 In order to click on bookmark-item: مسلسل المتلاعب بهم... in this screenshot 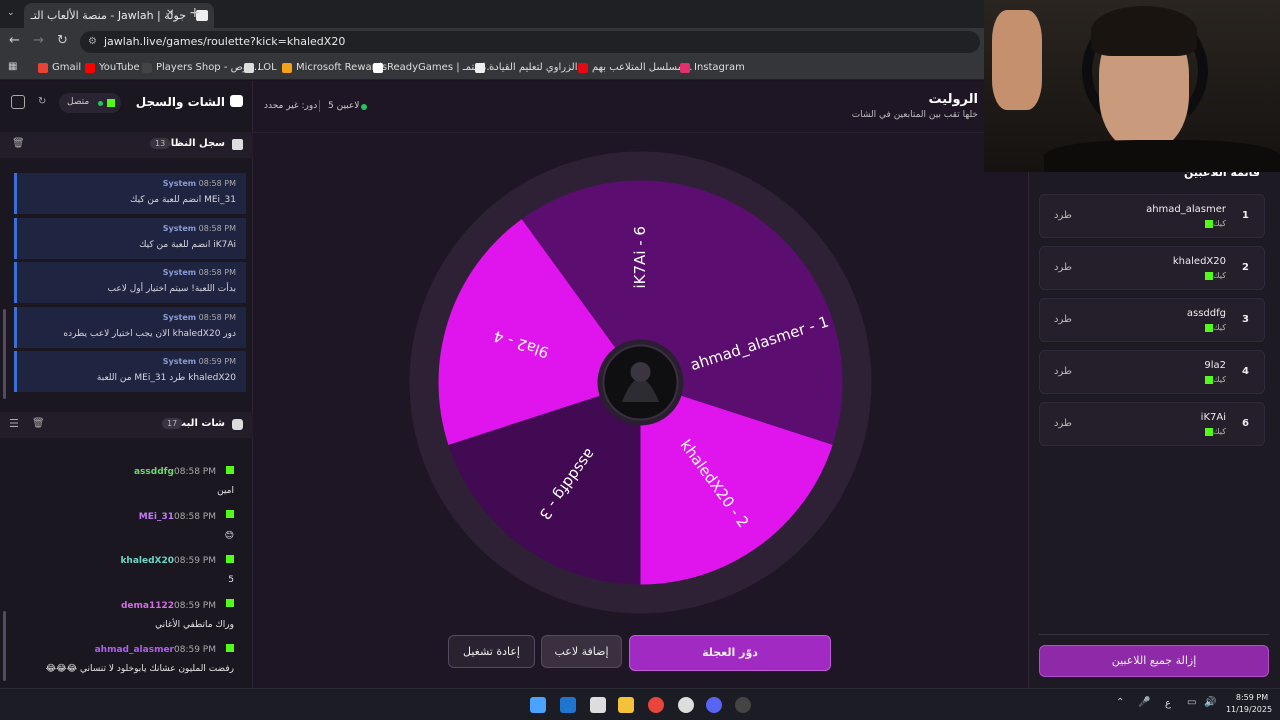, I will do `click(635, 68)`.